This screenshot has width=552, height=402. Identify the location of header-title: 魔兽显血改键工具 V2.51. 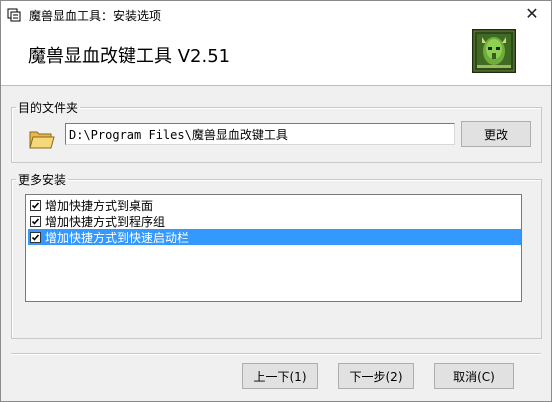
(129, 56).